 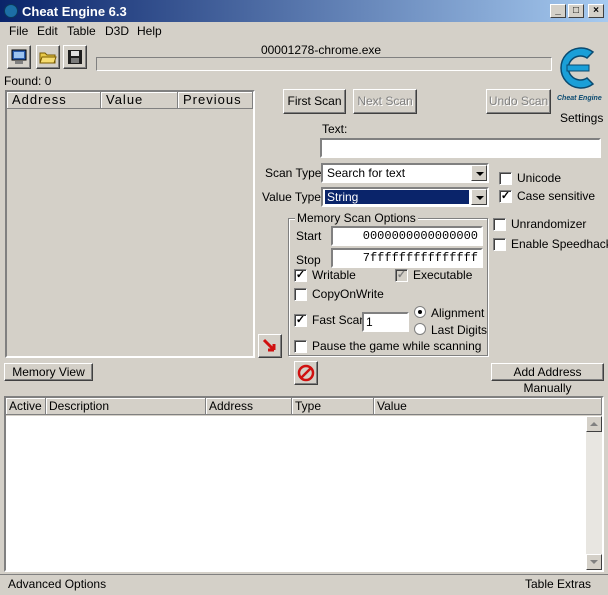 What do you see at coordinates (420, 329) in the screenshot?
I see `last-digits-radio` at bounding box center [420, 329].